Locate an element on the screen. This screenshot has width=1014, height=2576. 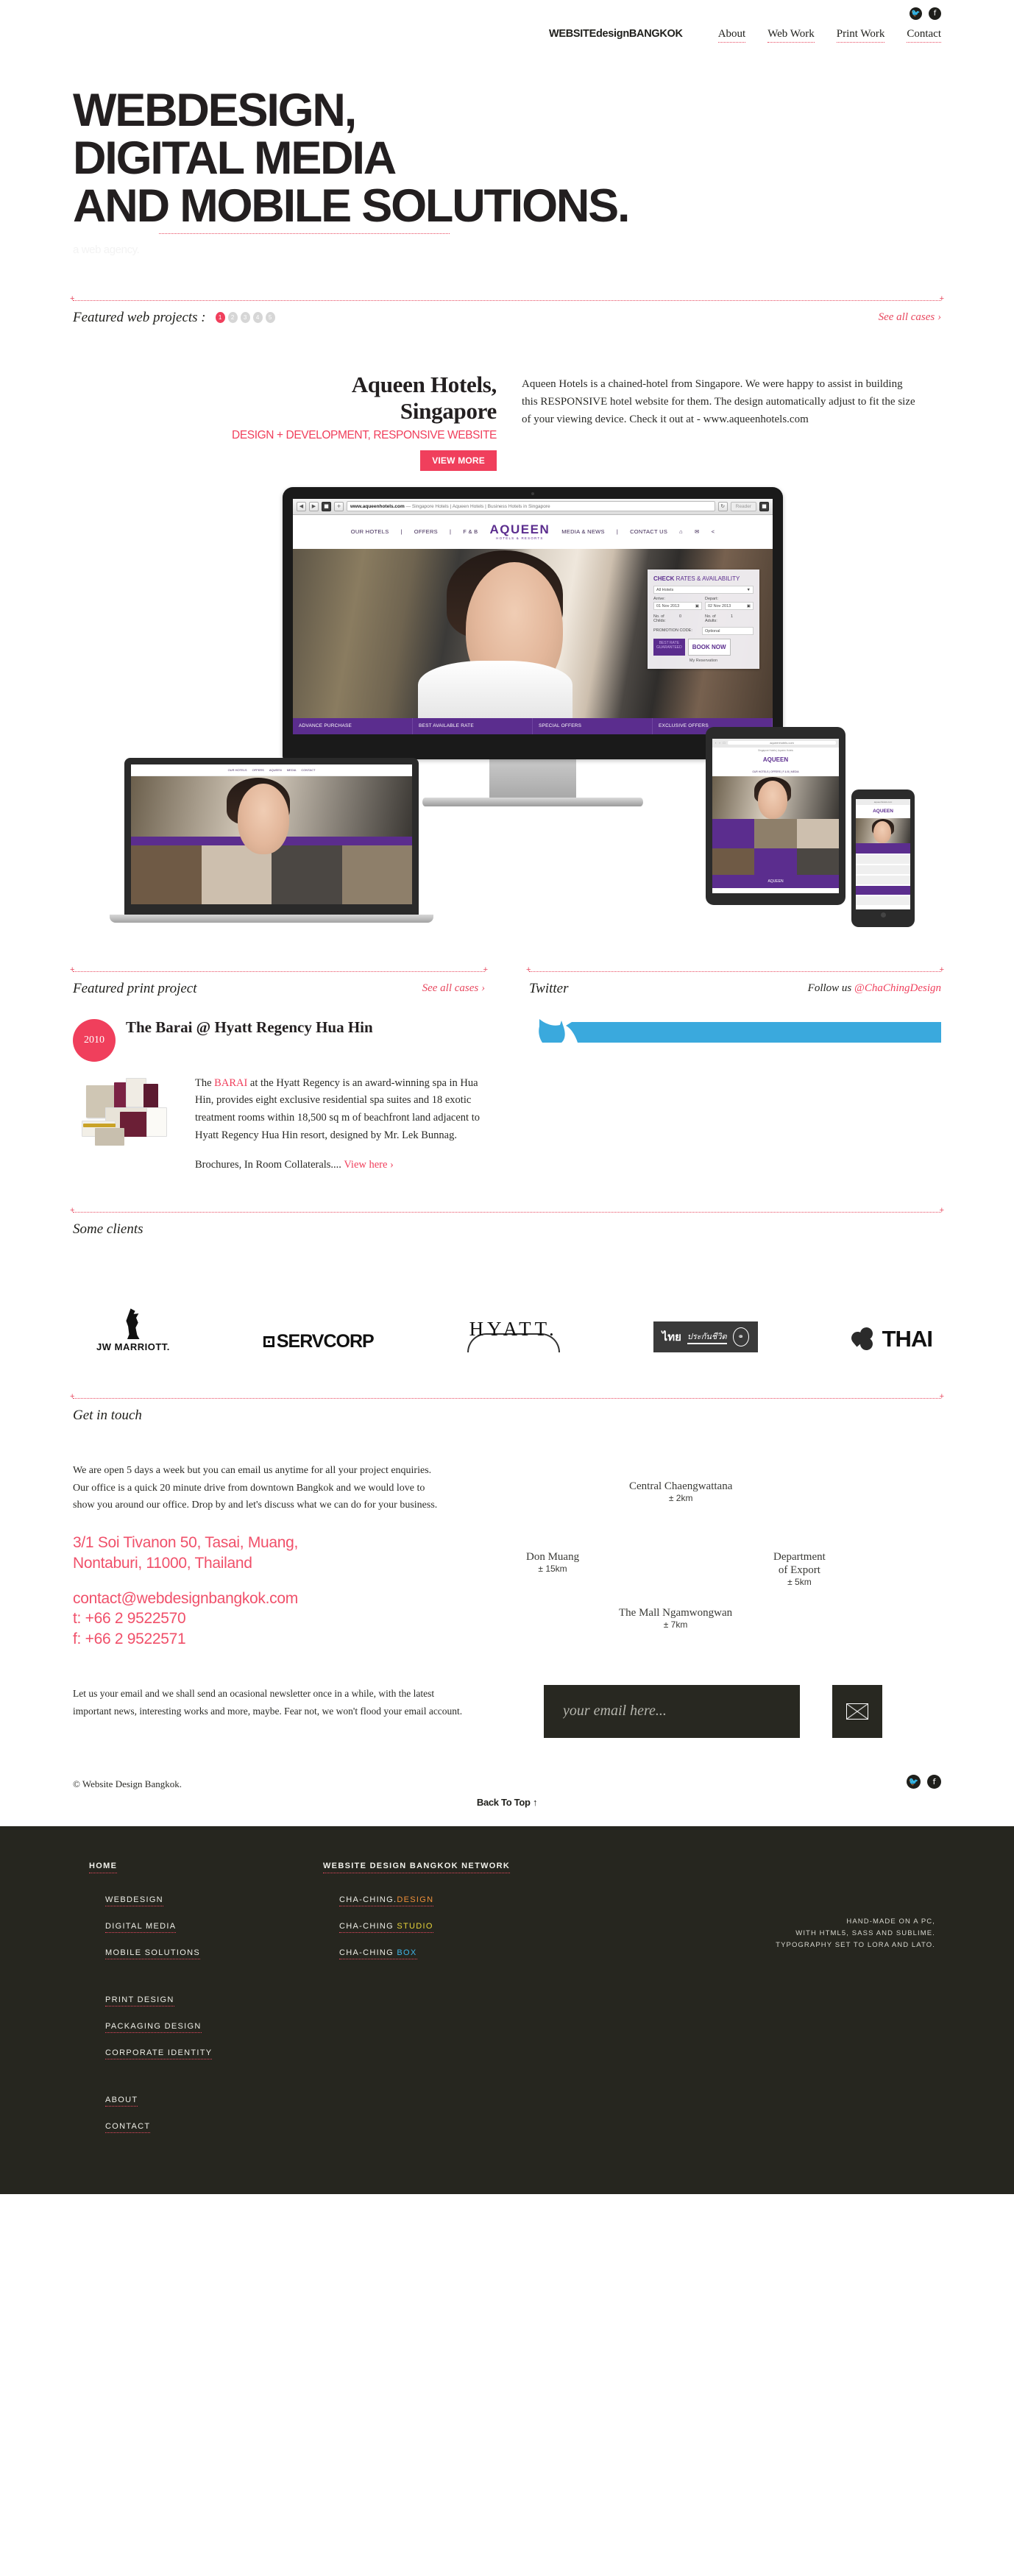
featured-web-heading: Featured web projects : 1 2 3 4 5 is located at coordinates (174, 318).